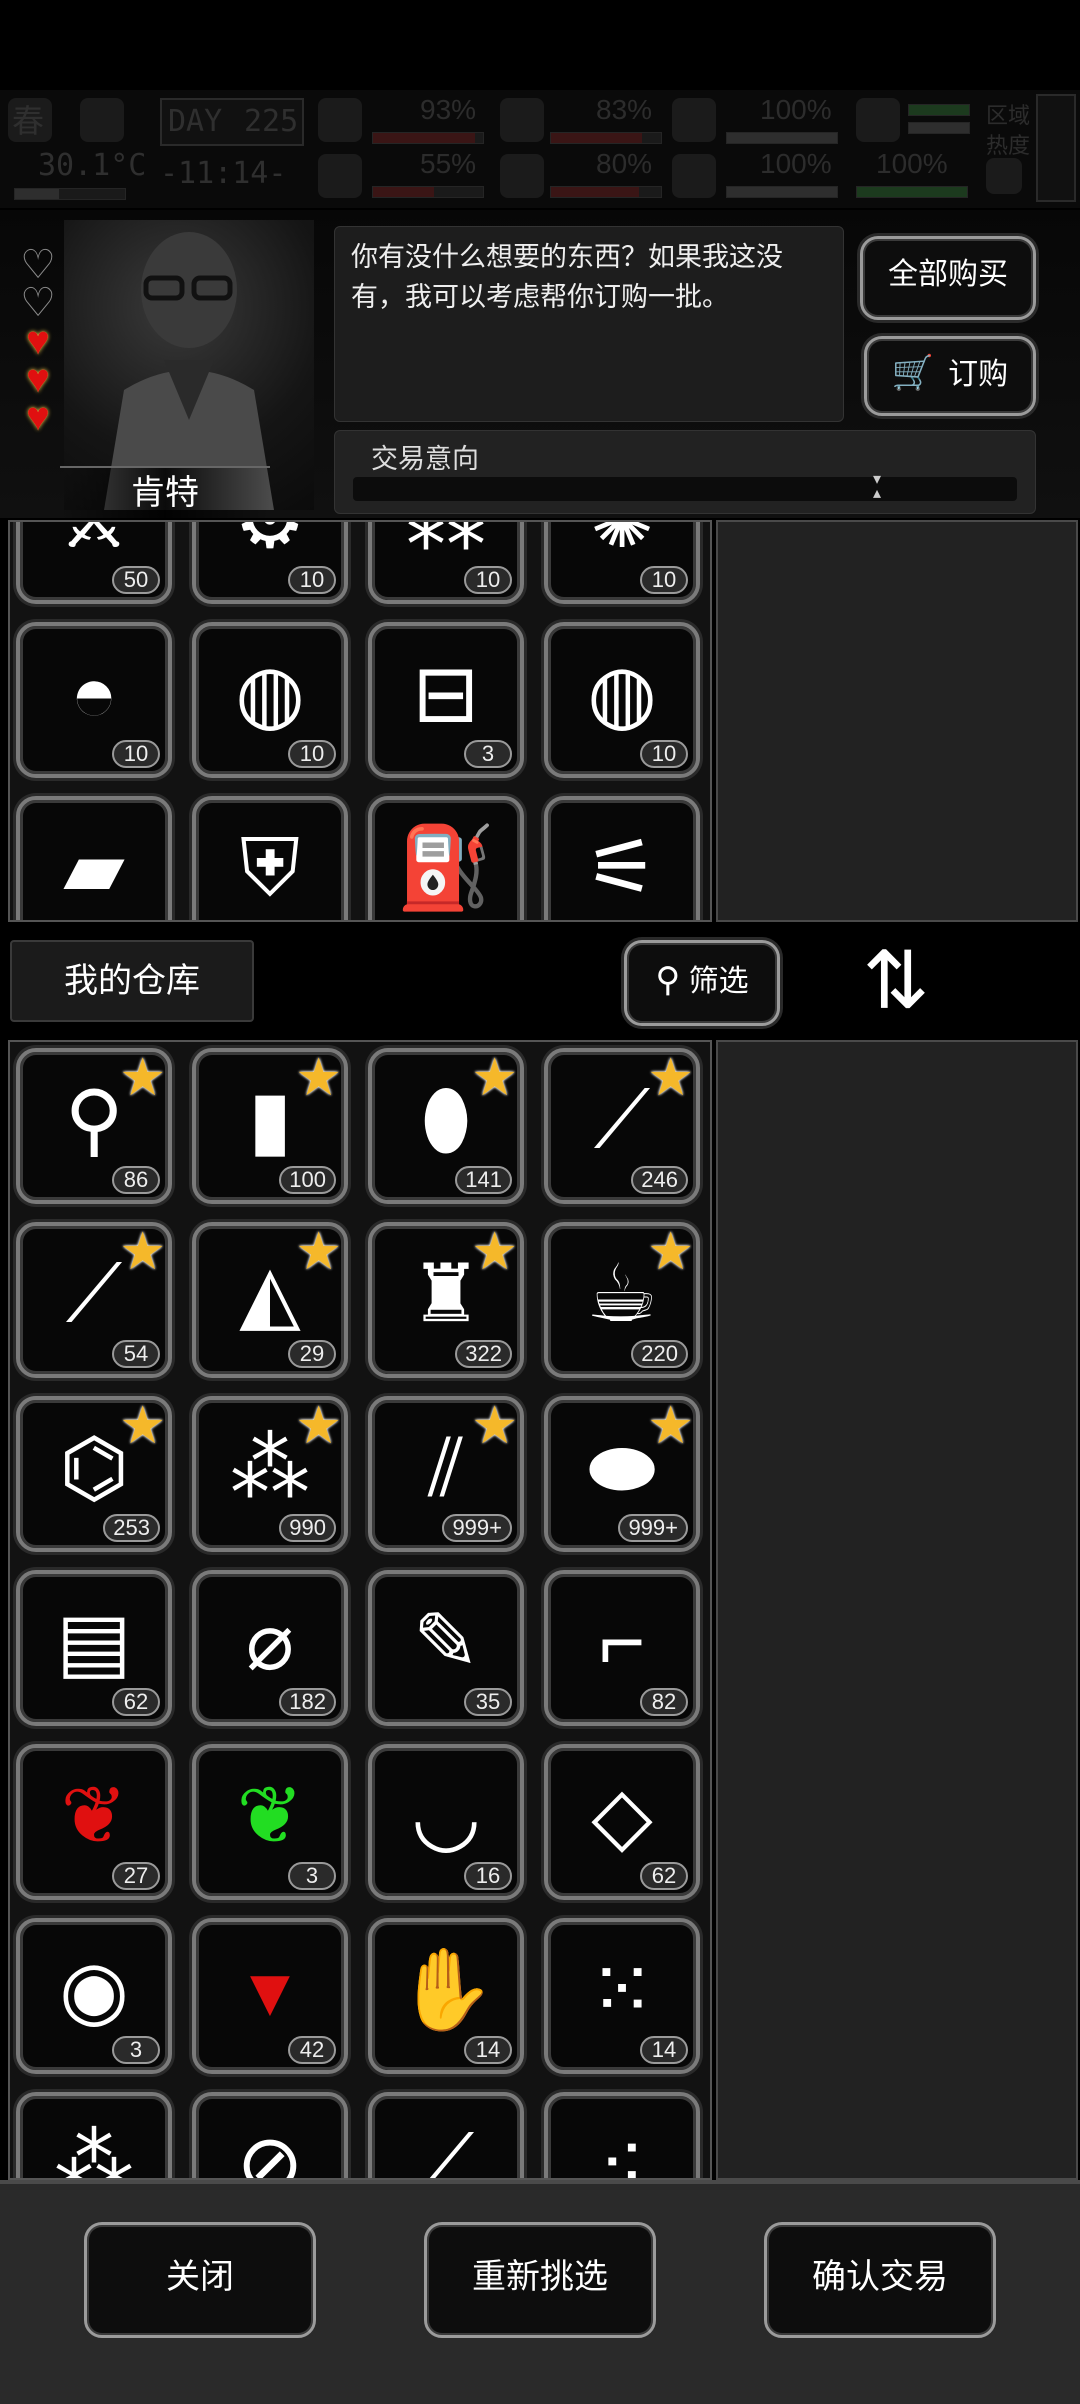 Image resolution: width=1080 pixels, height=2404 pixels. I want to click on inventory-item: ⚔50, so click(94, 563).